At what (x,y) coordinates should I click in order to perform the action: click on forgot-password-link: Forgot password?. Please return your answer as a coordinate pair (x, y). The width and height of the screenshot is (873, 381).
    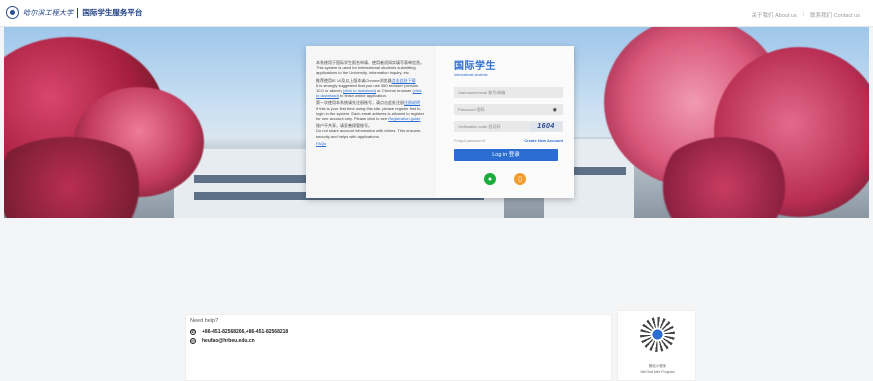
    Looking at the image, I should click on (470, 140).